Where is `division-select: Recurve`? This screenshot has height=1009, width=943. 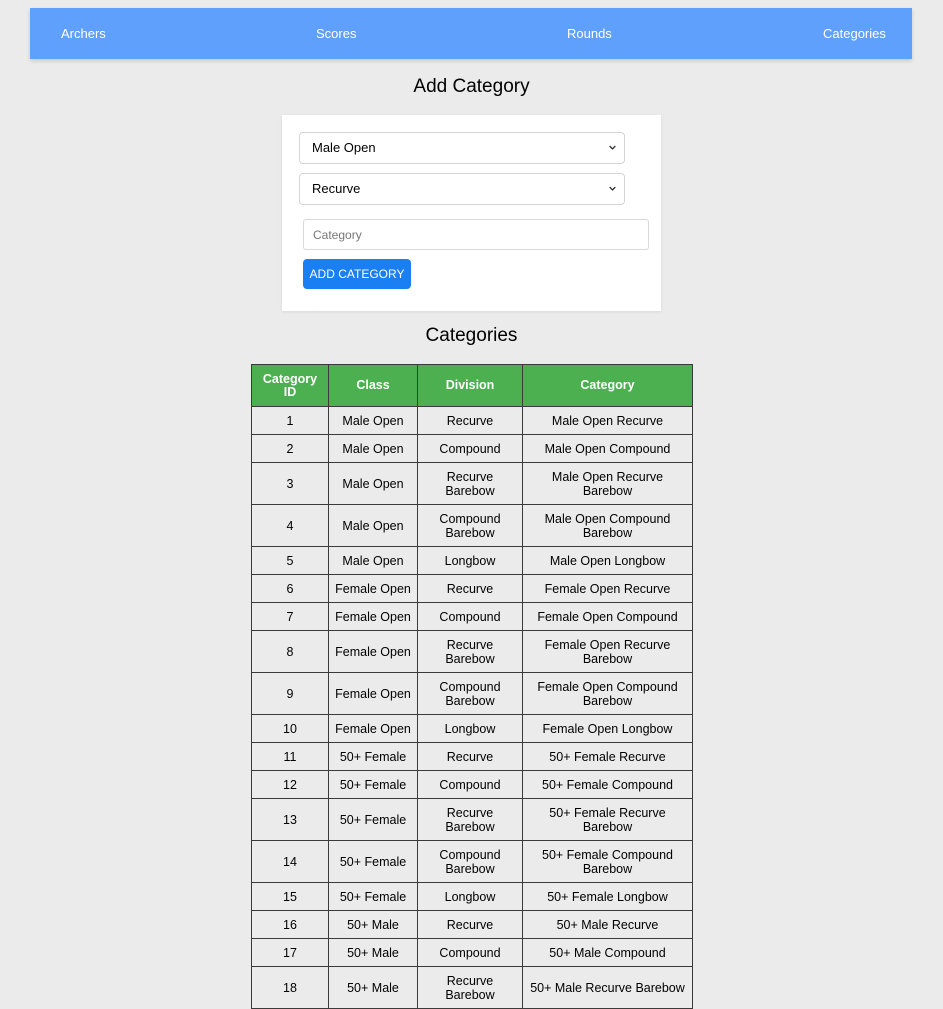
division-select: Recurve is located at coordinates (462, 189).